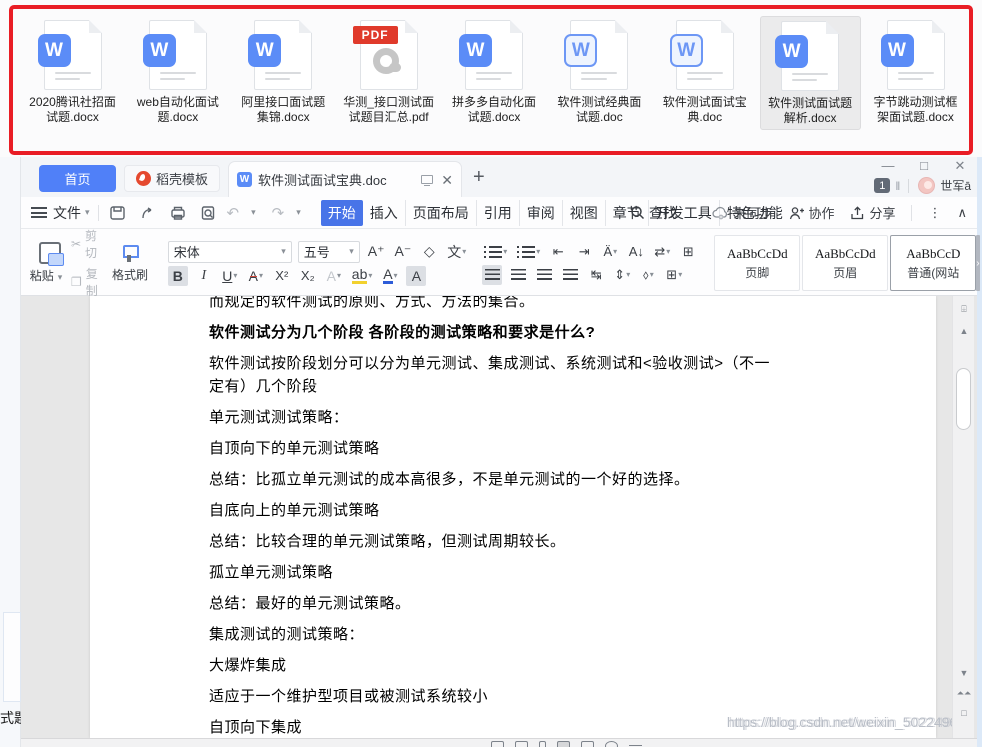 This screenshot has height=747, width=982. I want to click on ribbon-tab-页面布局: 页面布局, so click(441, 212).